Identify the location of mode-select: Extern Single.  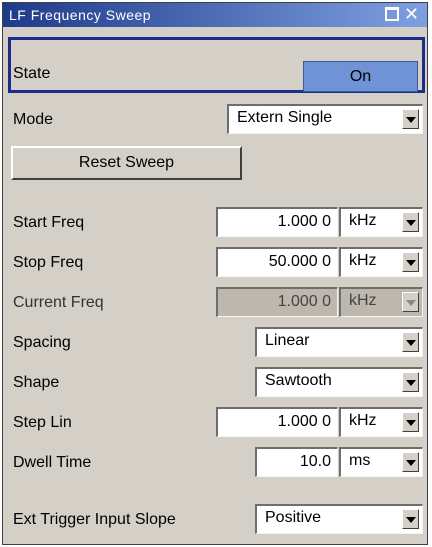
(325, 119).